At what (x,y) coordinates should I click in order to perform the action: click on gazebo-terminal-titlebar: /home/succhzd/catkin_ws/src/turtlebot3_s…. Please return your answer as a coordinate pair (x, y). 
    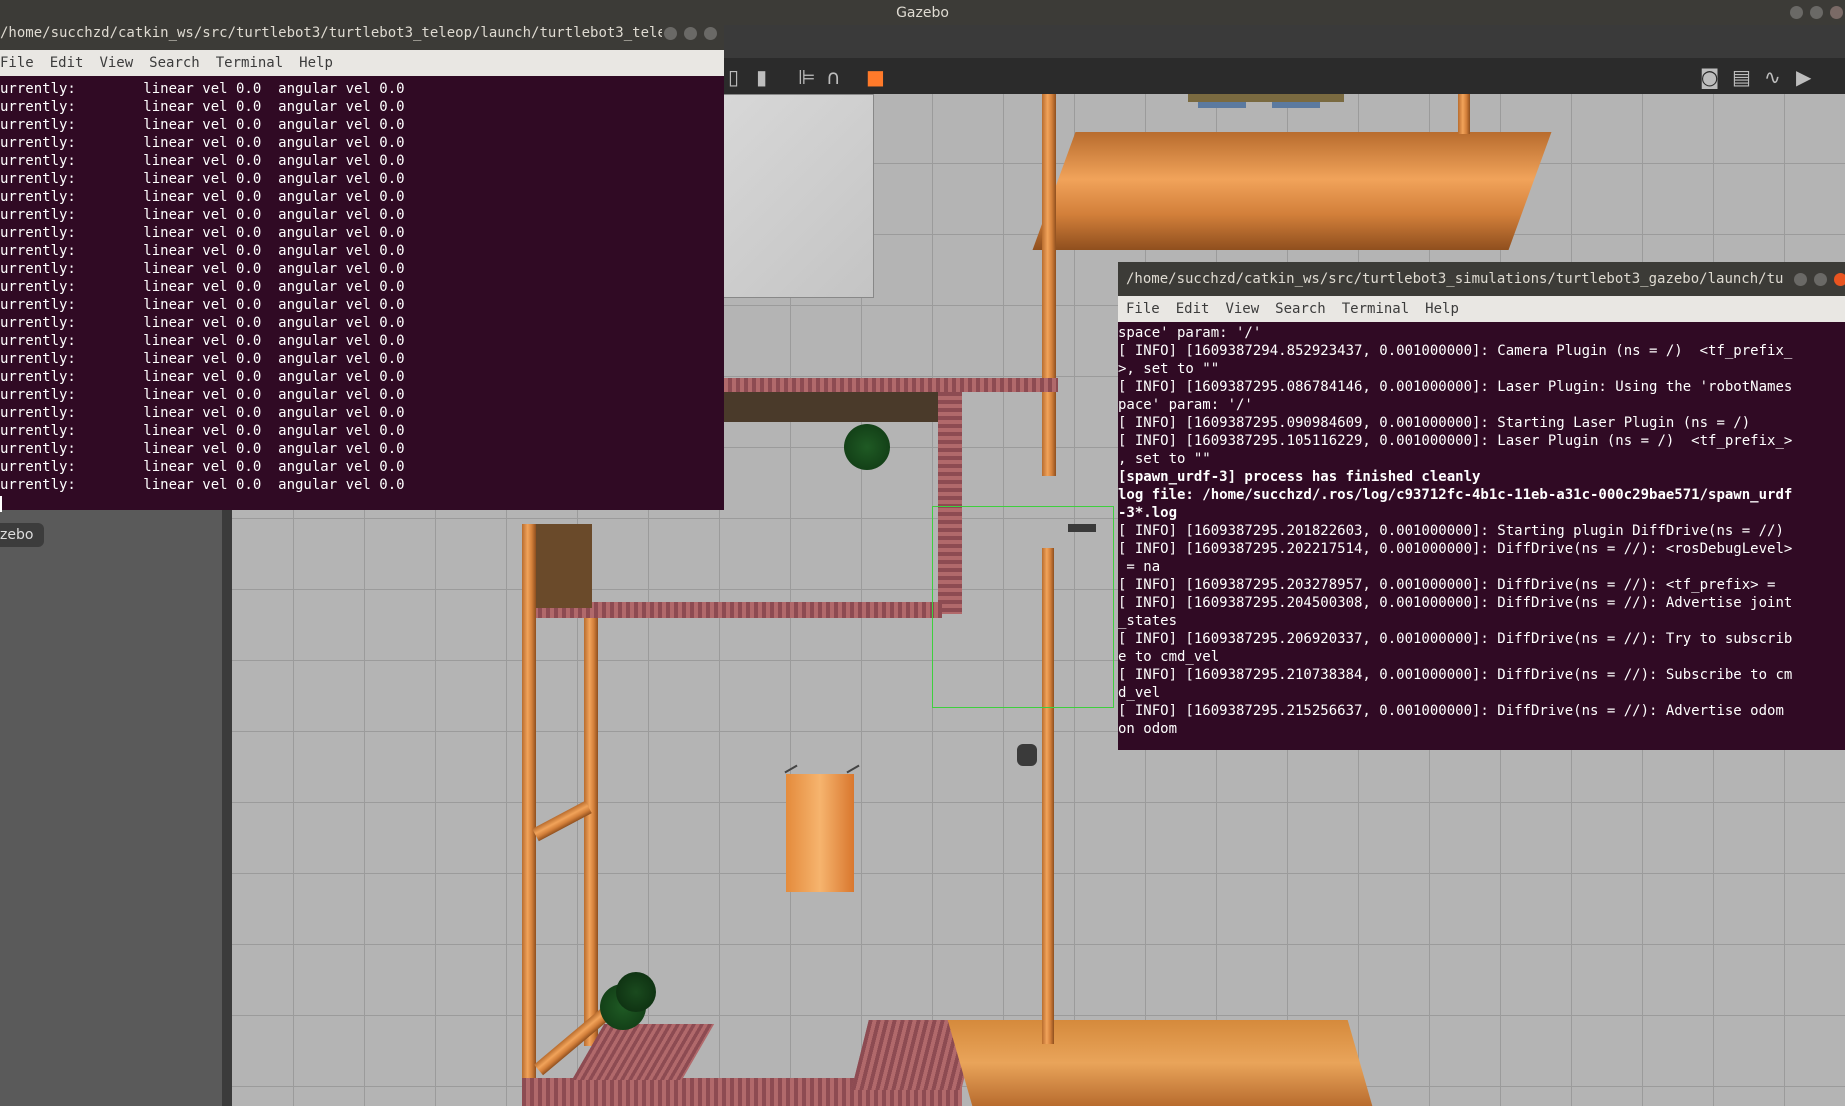
    Looking at the image, I should click on (1481, 279).